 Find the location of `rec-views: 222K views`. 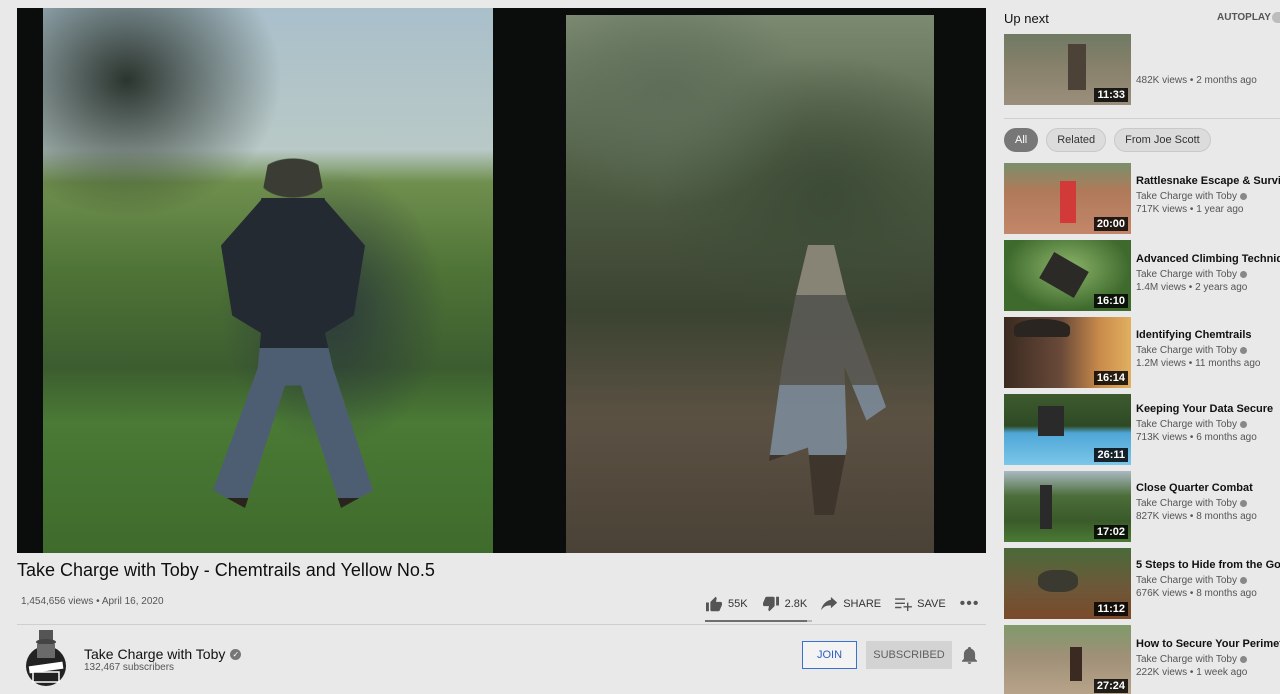

rec-views: 222K views is located at coordinates (1162, 672).